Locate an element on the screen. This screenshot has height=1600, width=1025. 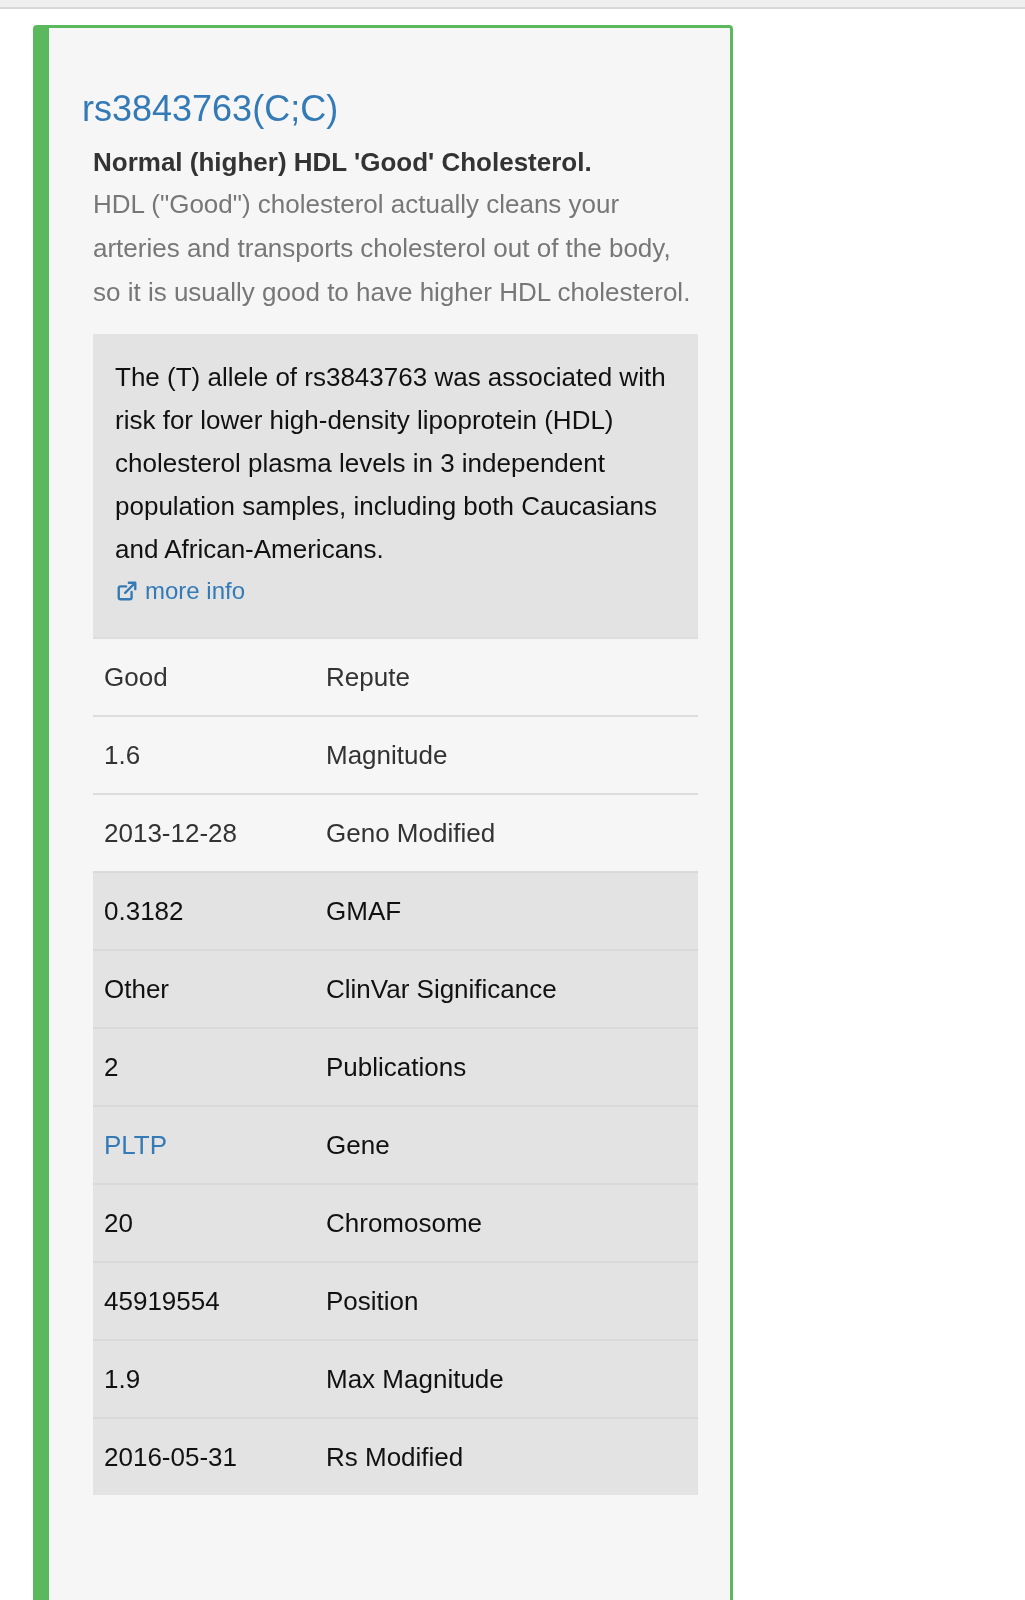
table-cell: Geno Modified is located at coordinates (411, 833).